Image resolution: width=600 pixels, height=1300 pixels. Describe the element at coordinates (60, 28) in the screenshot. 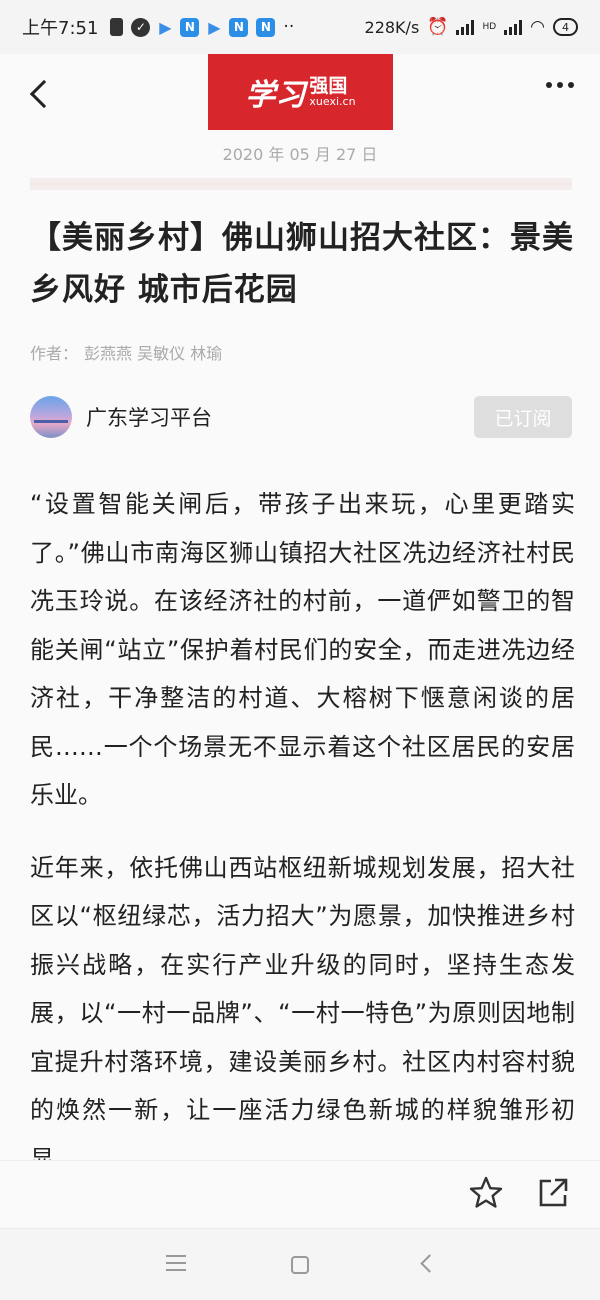

I see `status-time: 上午7:51` at that location.